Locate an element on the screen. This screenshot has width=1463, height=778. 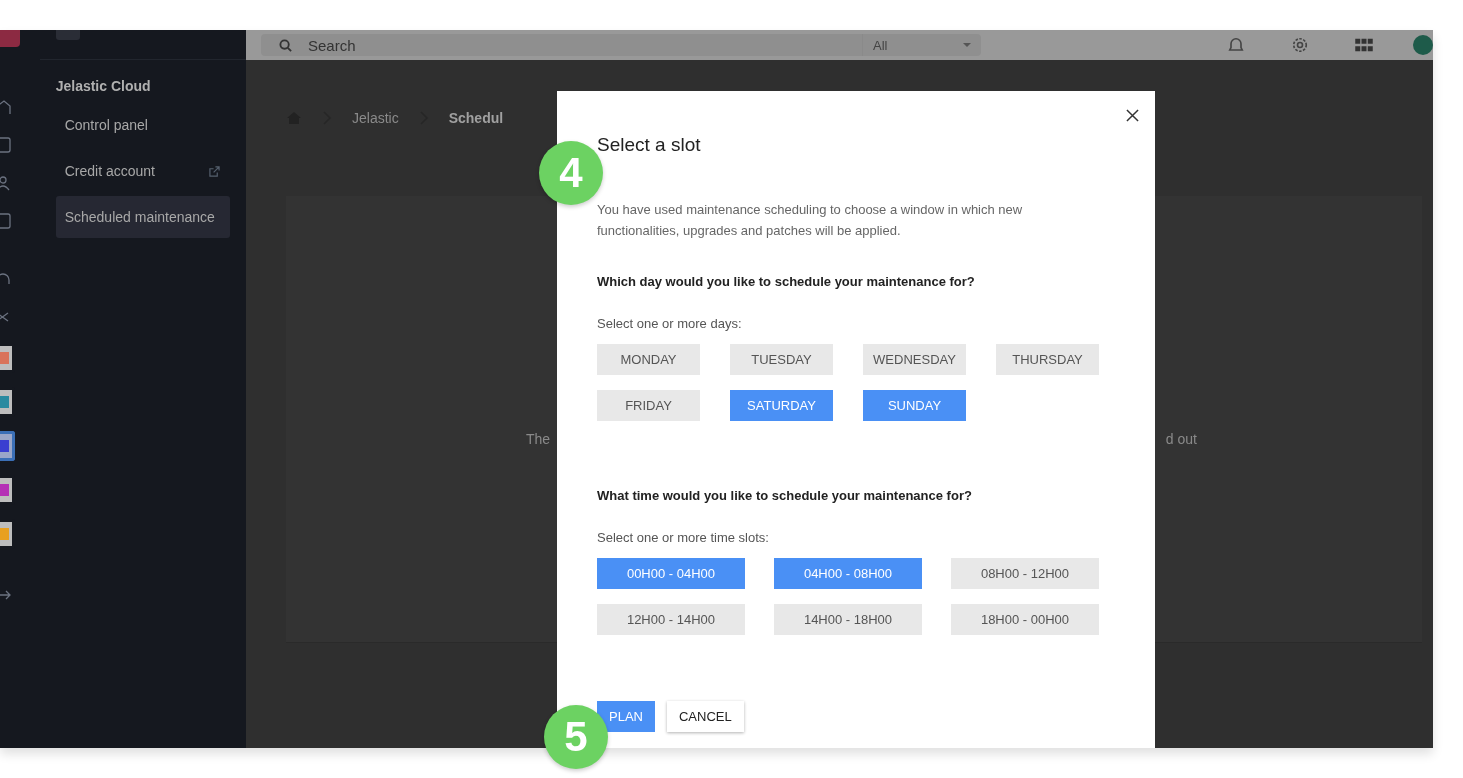
day-toggle: WEDNESDAY is located at coordinates (914, 359).